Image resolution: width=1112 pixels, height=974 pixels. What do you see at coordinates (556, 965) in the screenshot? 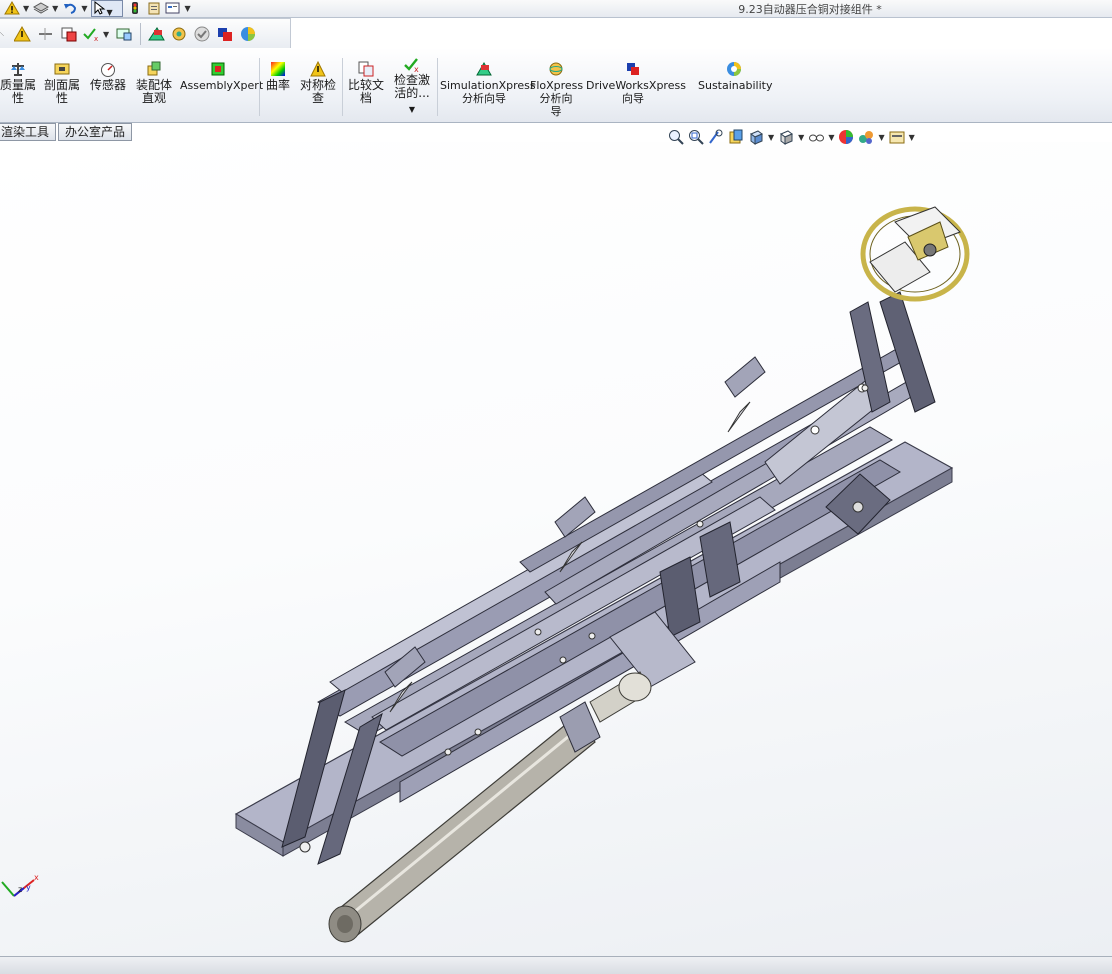
I see `status-bar` at bounding box center [556, 965].